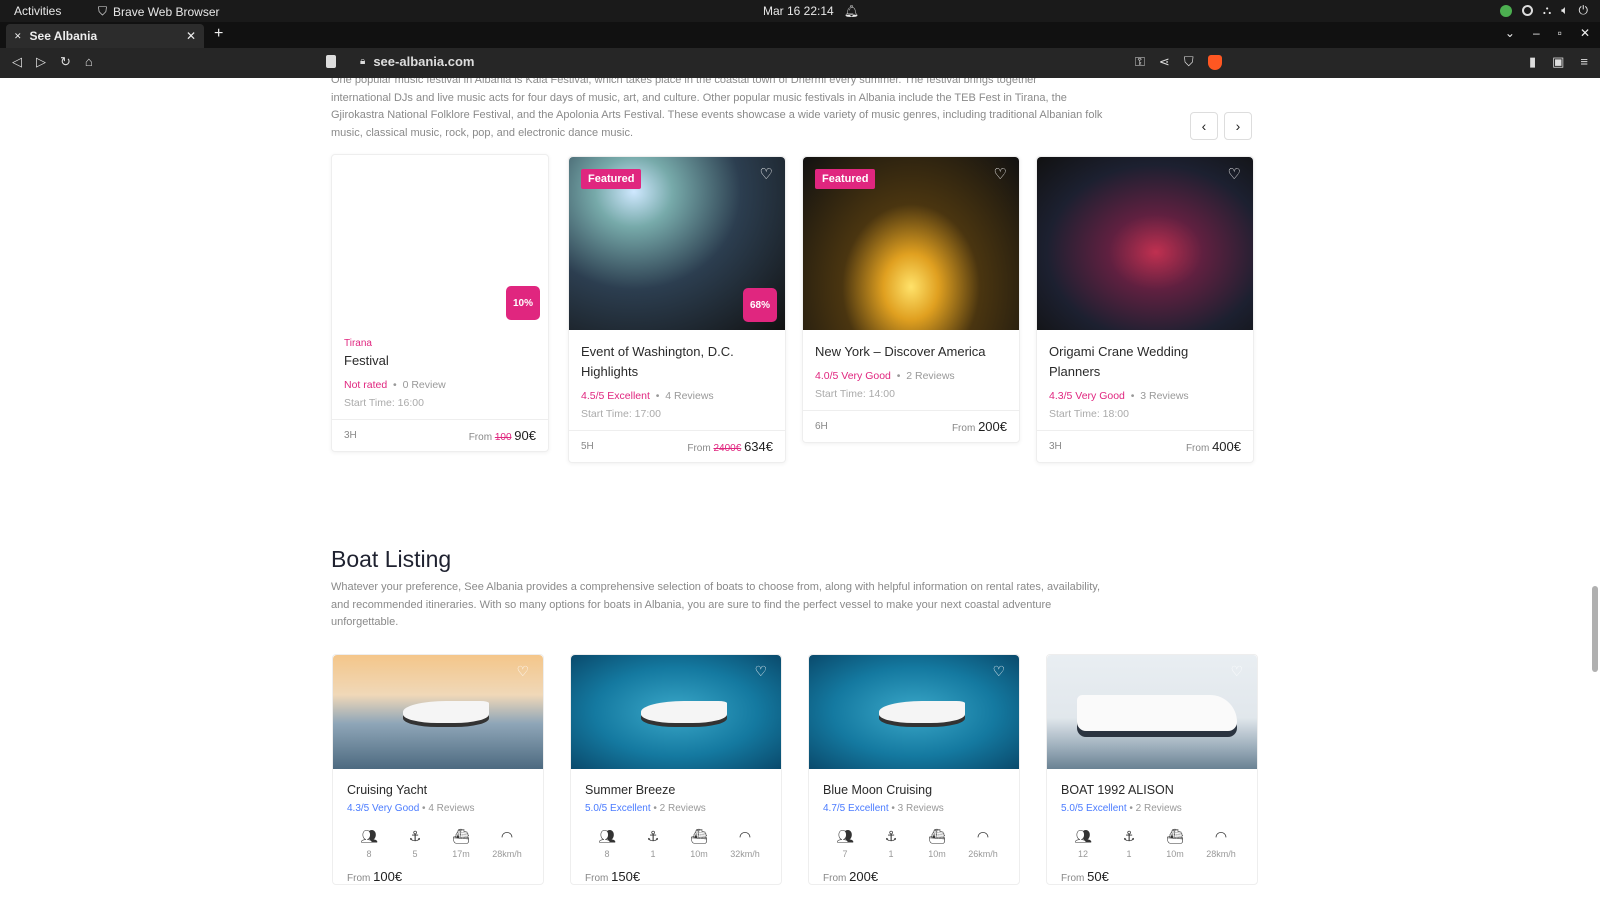  Describe the element at coordinates (331, 61) in the screenshot. I see `bookmark-icon` at that location.